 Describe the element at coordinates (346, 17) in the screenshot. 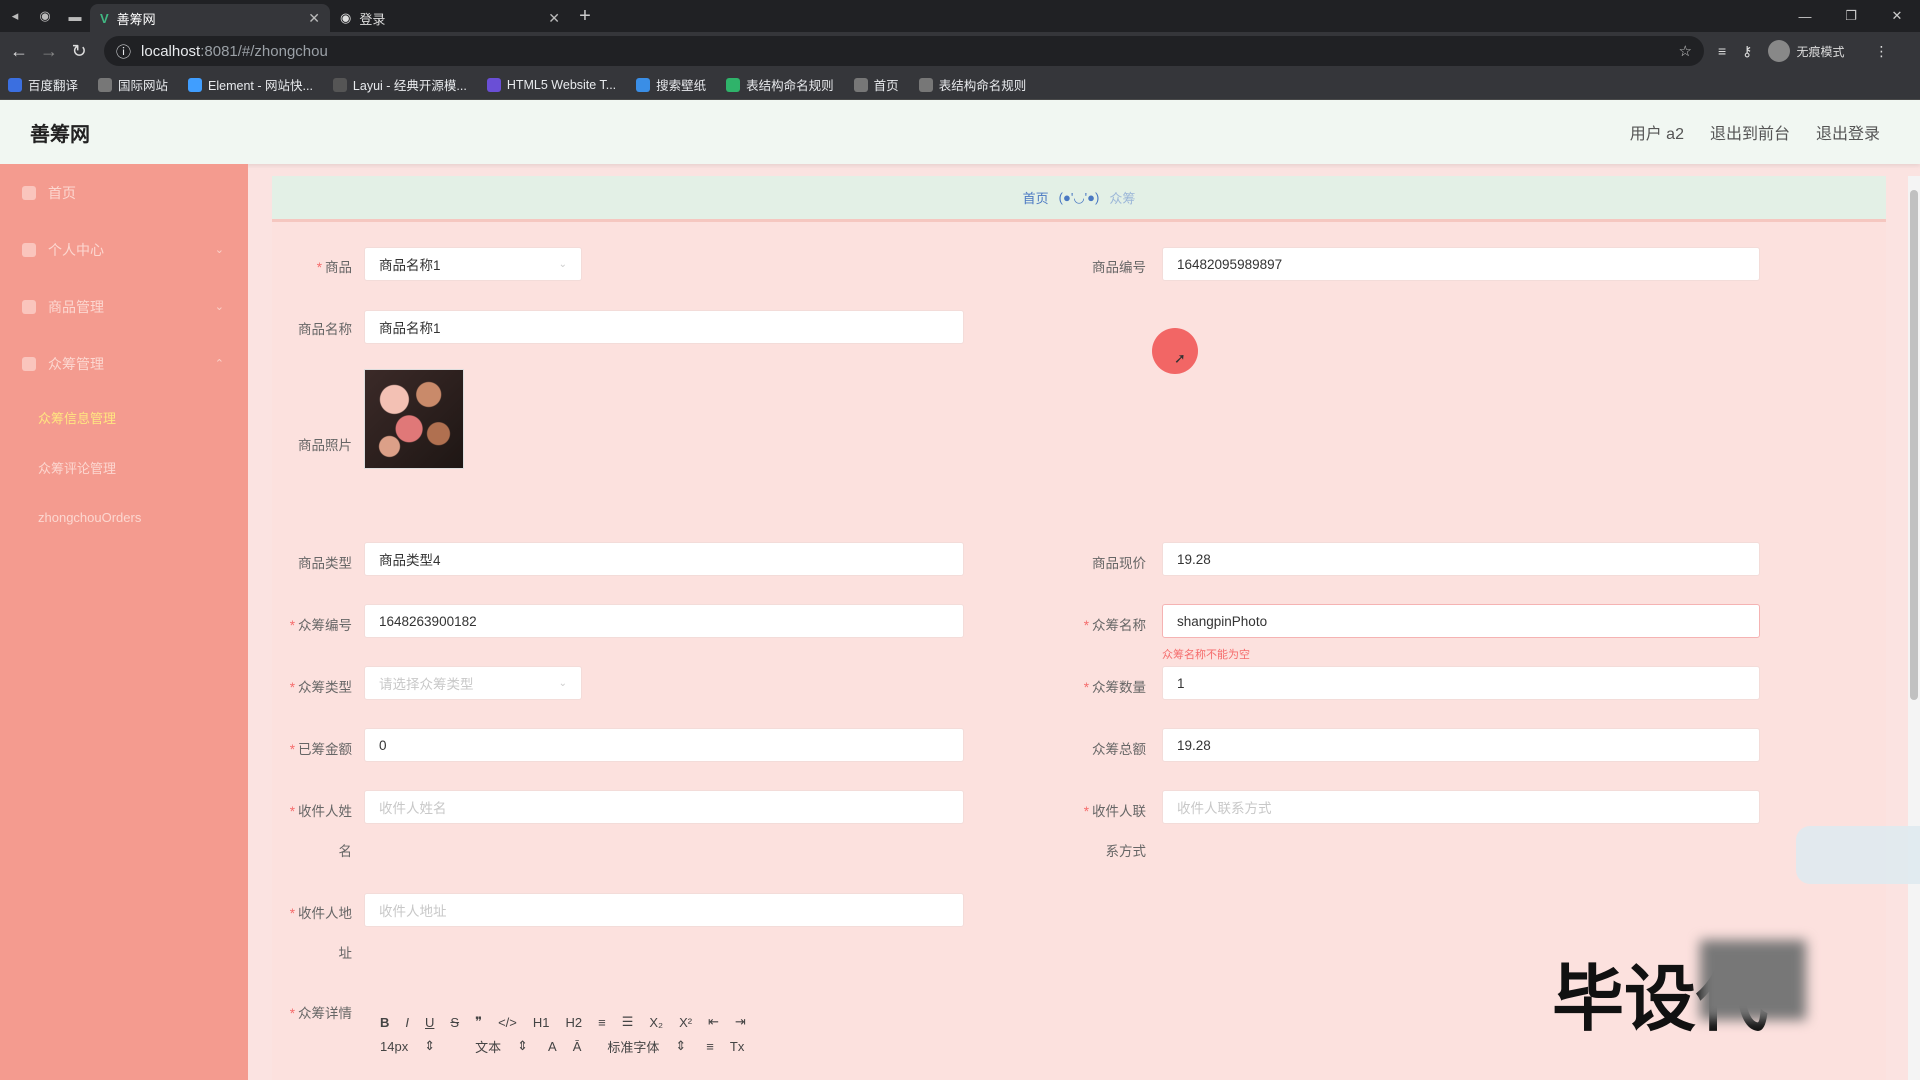

I see `globe-icon: ◉` at that location.